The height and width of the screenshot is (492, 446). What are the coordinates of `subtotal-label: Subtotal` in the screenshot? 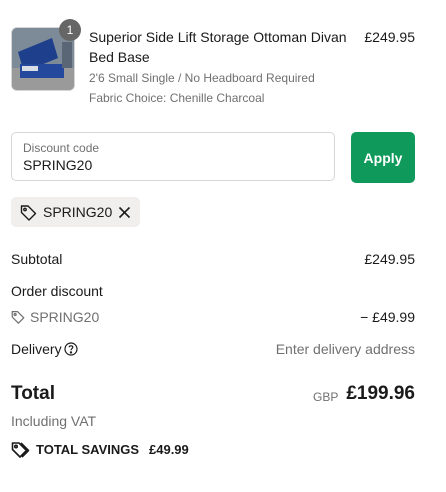 It's located at (37, 259).